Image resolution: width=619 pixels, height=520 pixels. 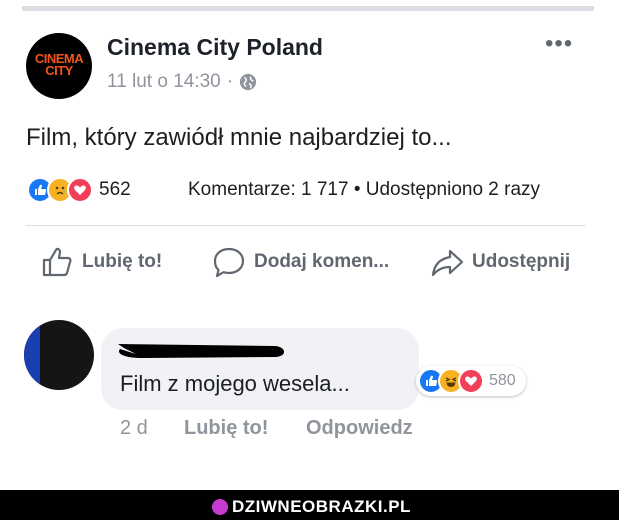 I want to click on post-meta: 11 lut o 14:30 ·, so click(x=182, y=82).